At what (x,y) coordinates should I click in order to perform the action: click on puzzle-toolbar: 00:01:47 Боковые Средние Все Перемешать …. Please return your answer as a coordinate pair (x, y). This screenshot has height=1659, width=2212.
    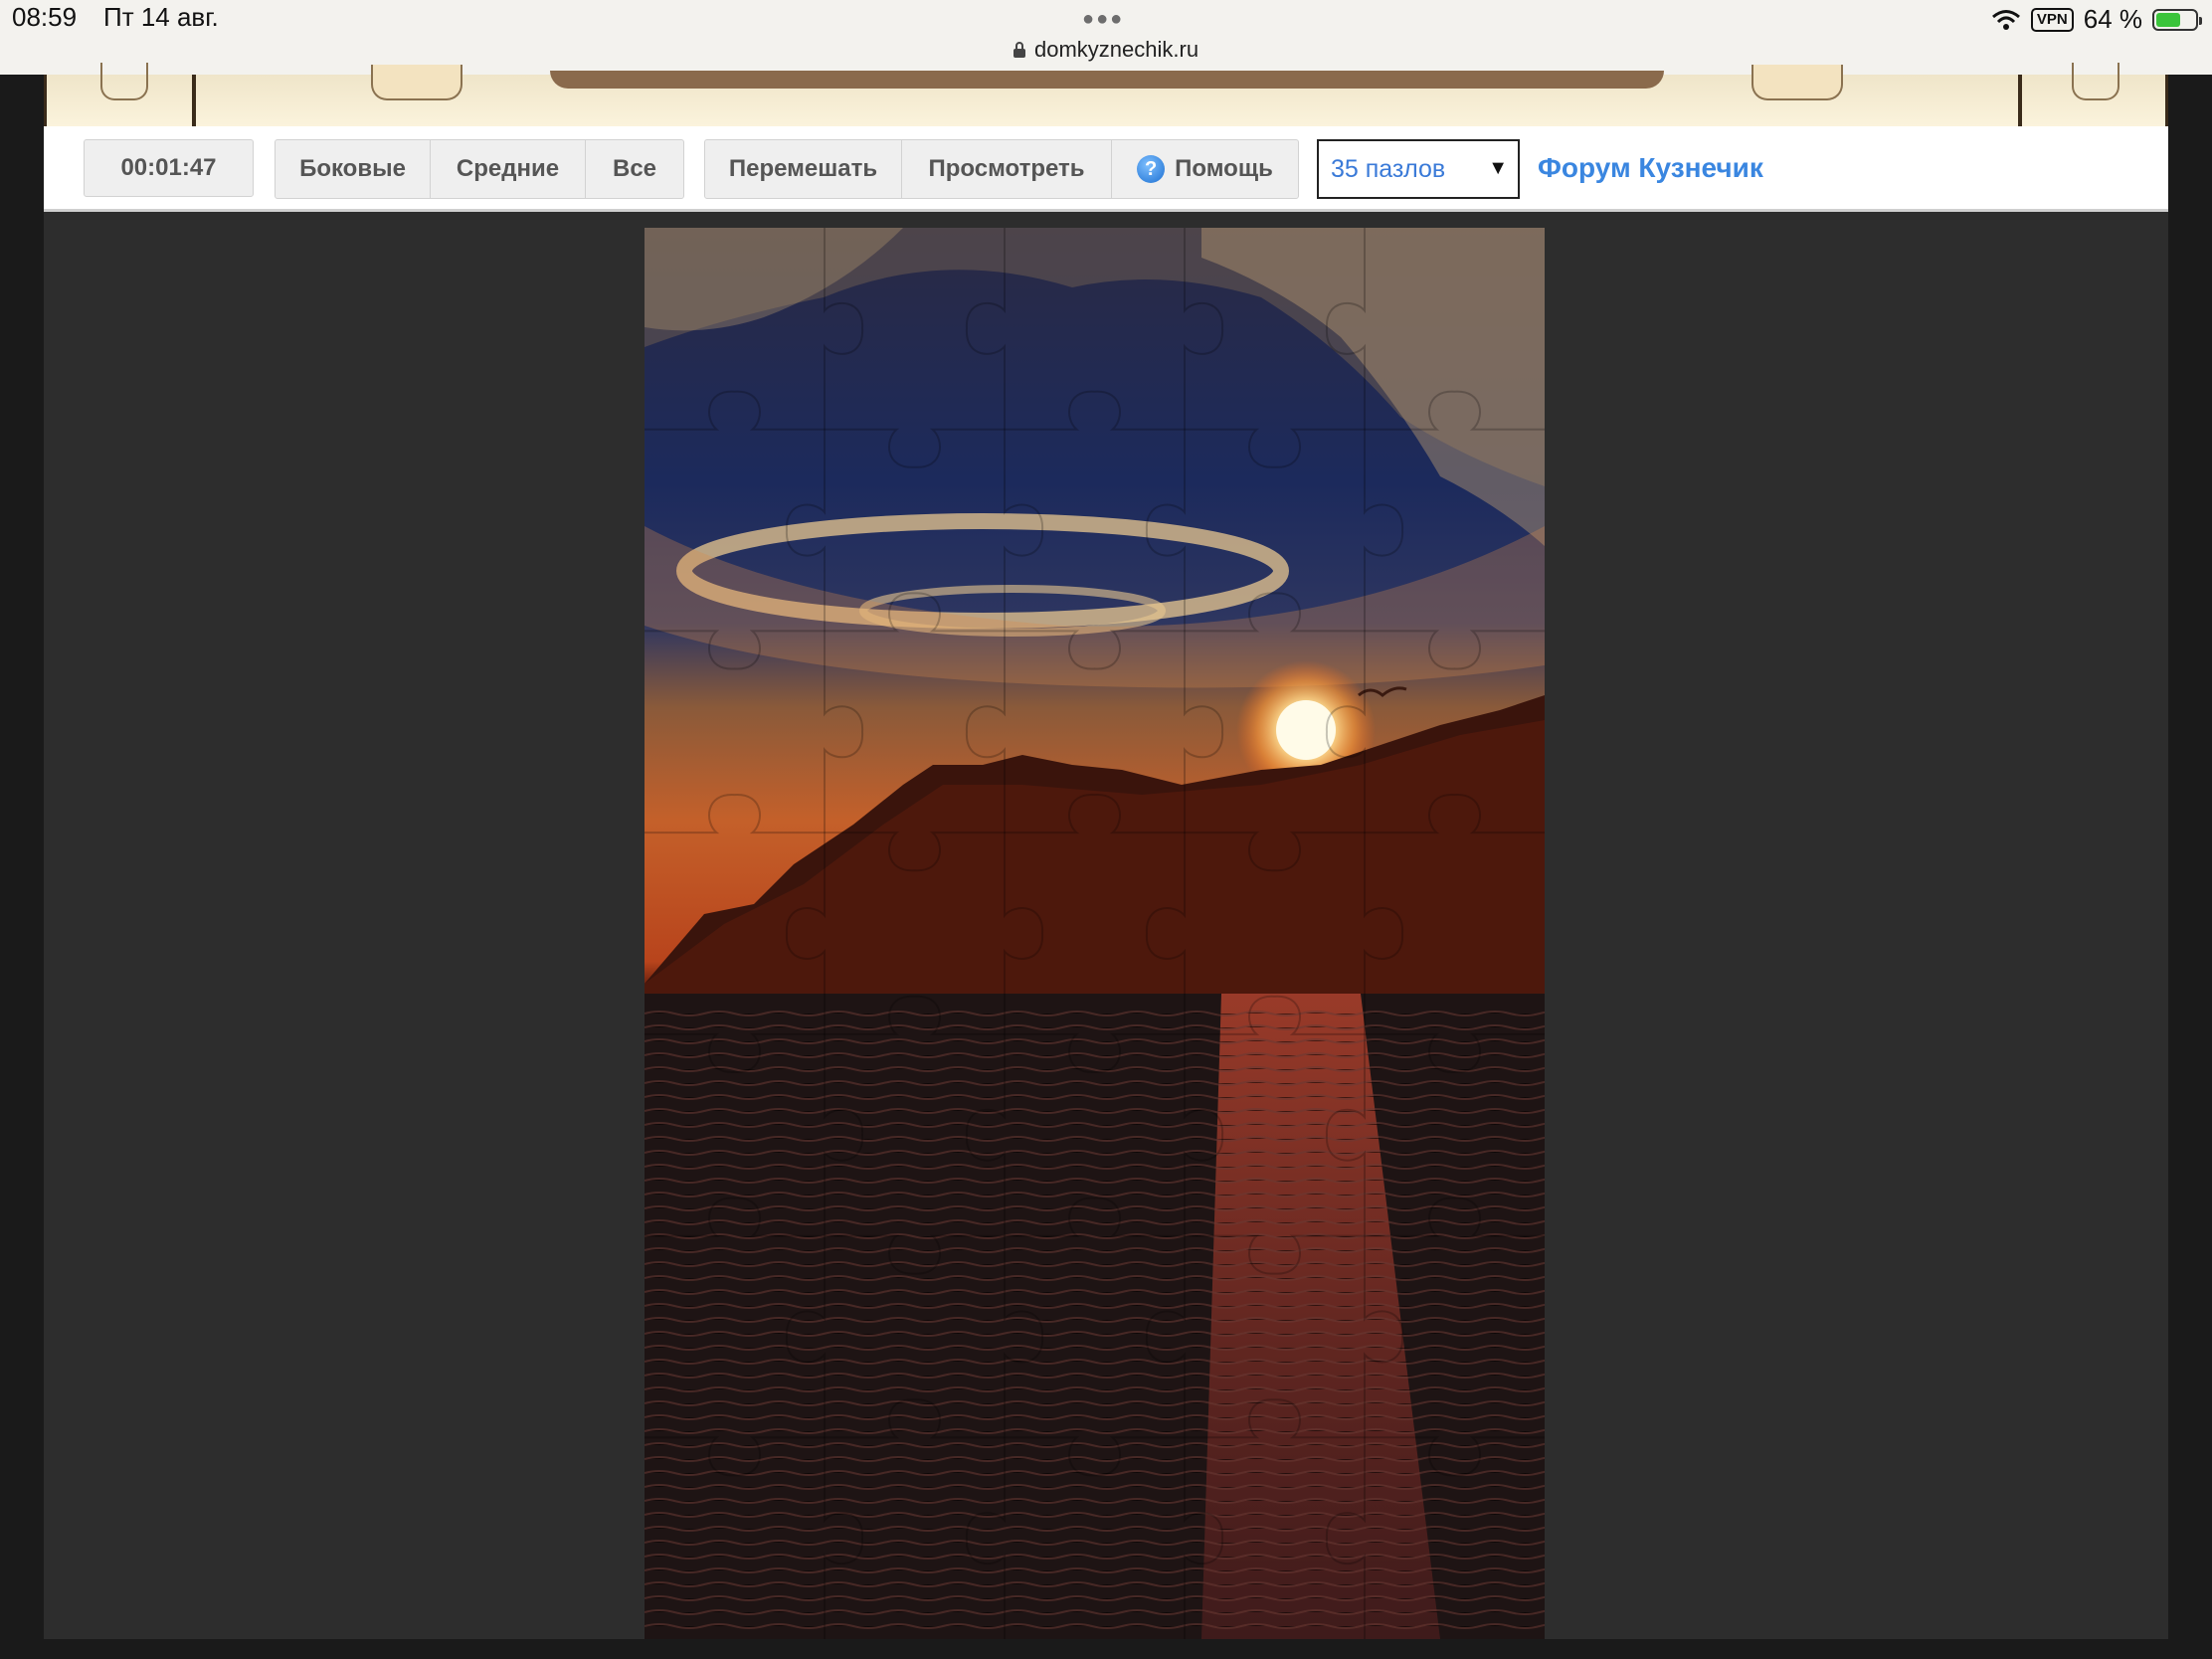
    Looking at the image, I should click on (1106, 169).